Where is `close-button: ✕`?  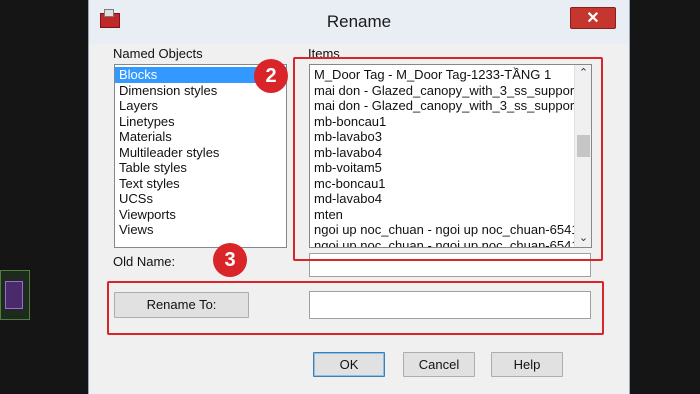
close-button: ✕ is located at coordinates (593, 18).